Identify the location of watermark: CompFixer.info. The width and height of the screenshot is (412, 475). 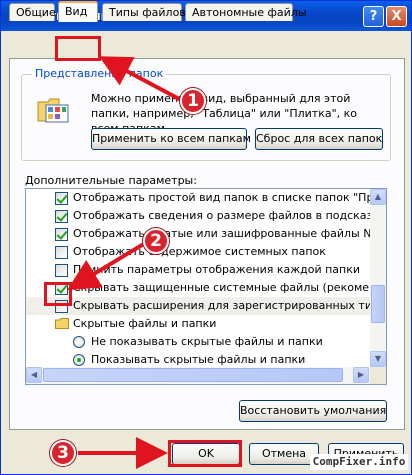
(359, 462).